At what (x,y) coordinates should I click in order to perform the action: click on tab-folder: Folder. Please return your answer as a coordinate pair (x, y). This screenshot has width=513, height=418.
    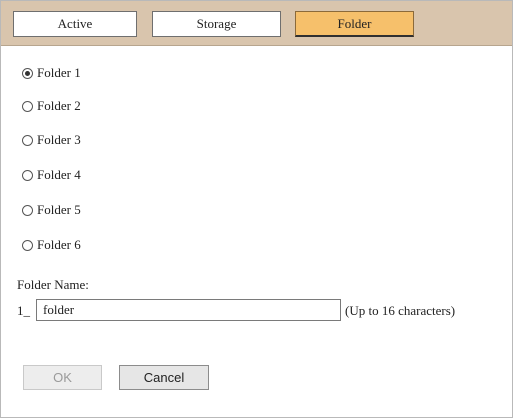
    Looking at the image, I should click on (354, 24).